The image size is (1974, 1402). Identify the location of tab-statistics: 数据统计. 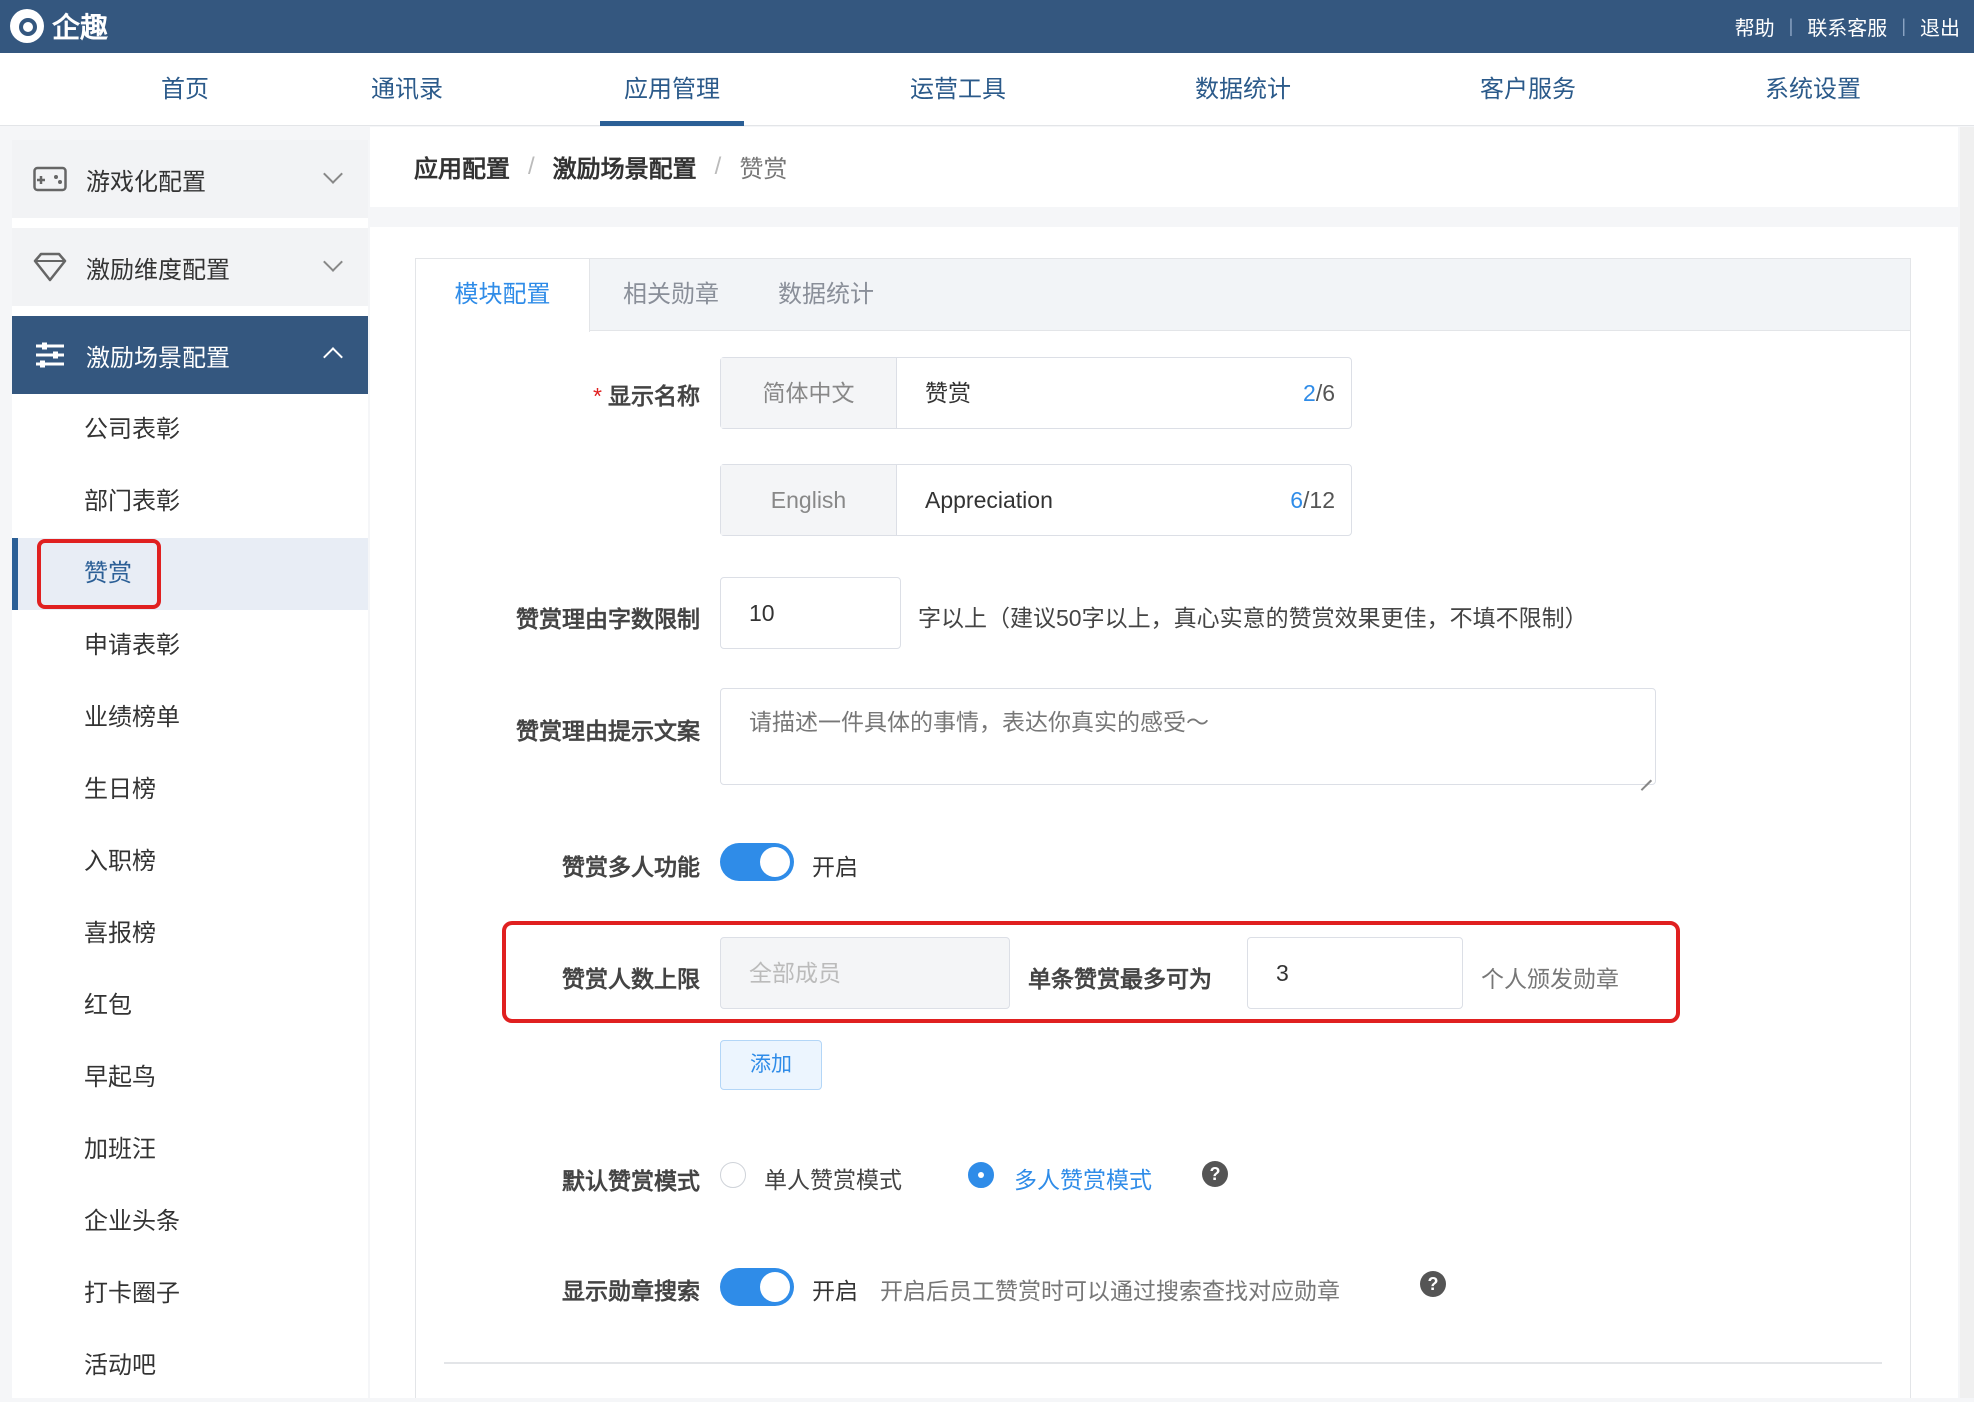
(826, 295).